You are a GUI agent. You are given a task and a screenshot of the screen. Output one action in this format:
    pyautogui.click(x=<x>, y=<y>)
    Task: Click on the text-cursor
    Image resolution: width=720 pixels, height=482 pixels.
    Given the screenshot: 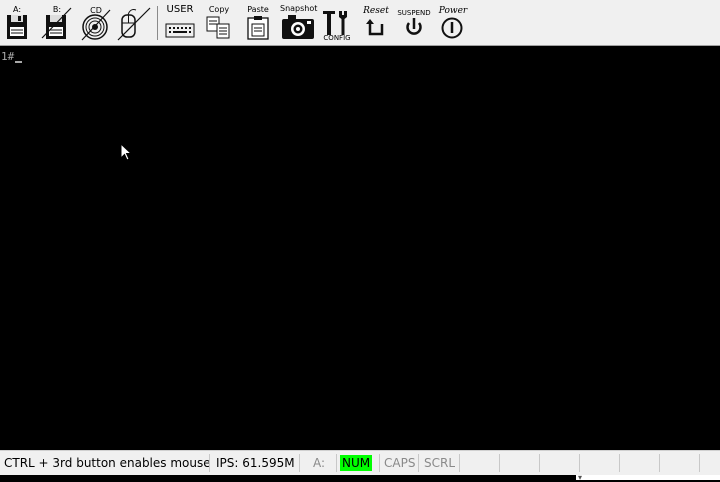 What is the action you would take?
    pyautogui.click(x=19, y=62)
    